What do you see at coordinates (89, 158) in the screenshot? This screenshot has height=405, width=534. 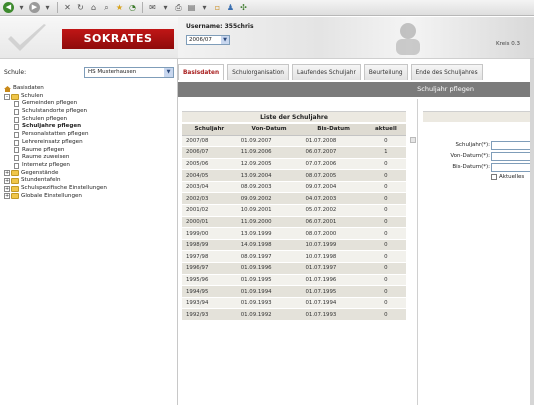 I see `tree-item: Raume zuweisen` at bounding box center [89, 158].